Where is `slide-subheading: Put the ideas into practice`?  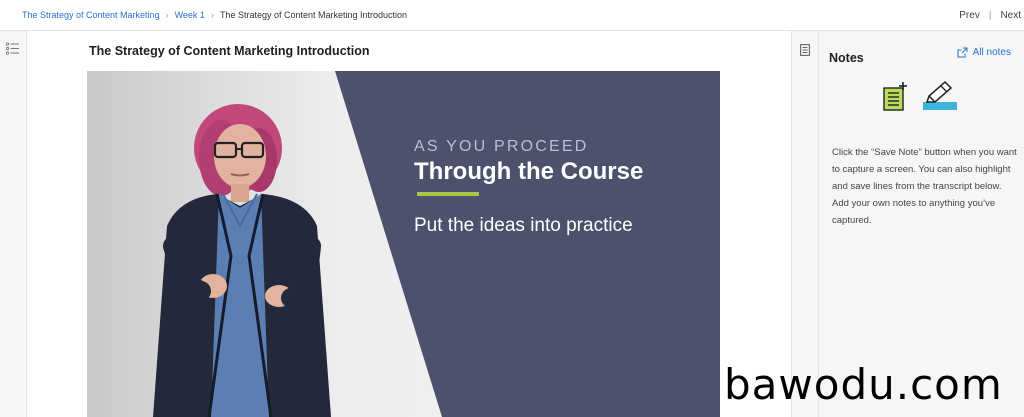 slide-subheading: Put the ideas into practice is located at coordinates (523, 225).